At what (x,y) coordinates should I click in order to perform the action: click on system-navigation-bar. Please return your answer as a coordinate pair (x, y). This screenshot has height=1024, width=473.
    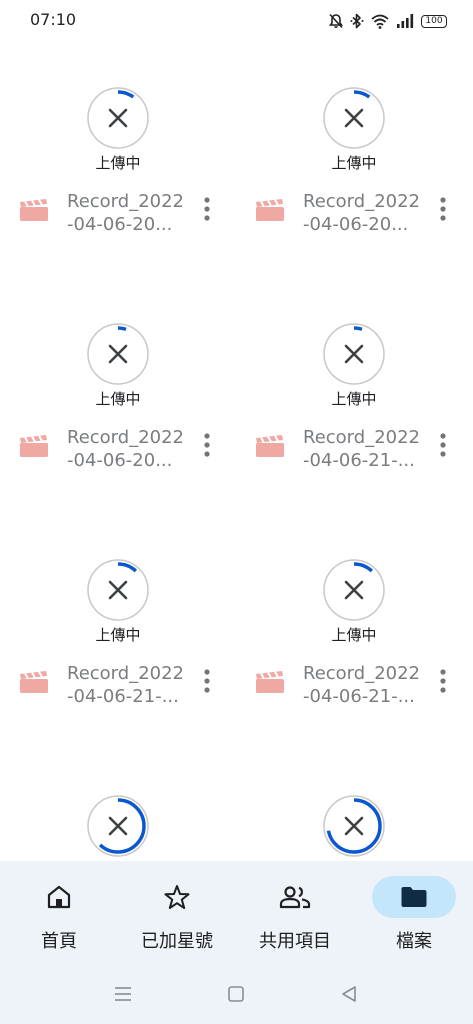
    Looking at the image, I should click on (236, 994).